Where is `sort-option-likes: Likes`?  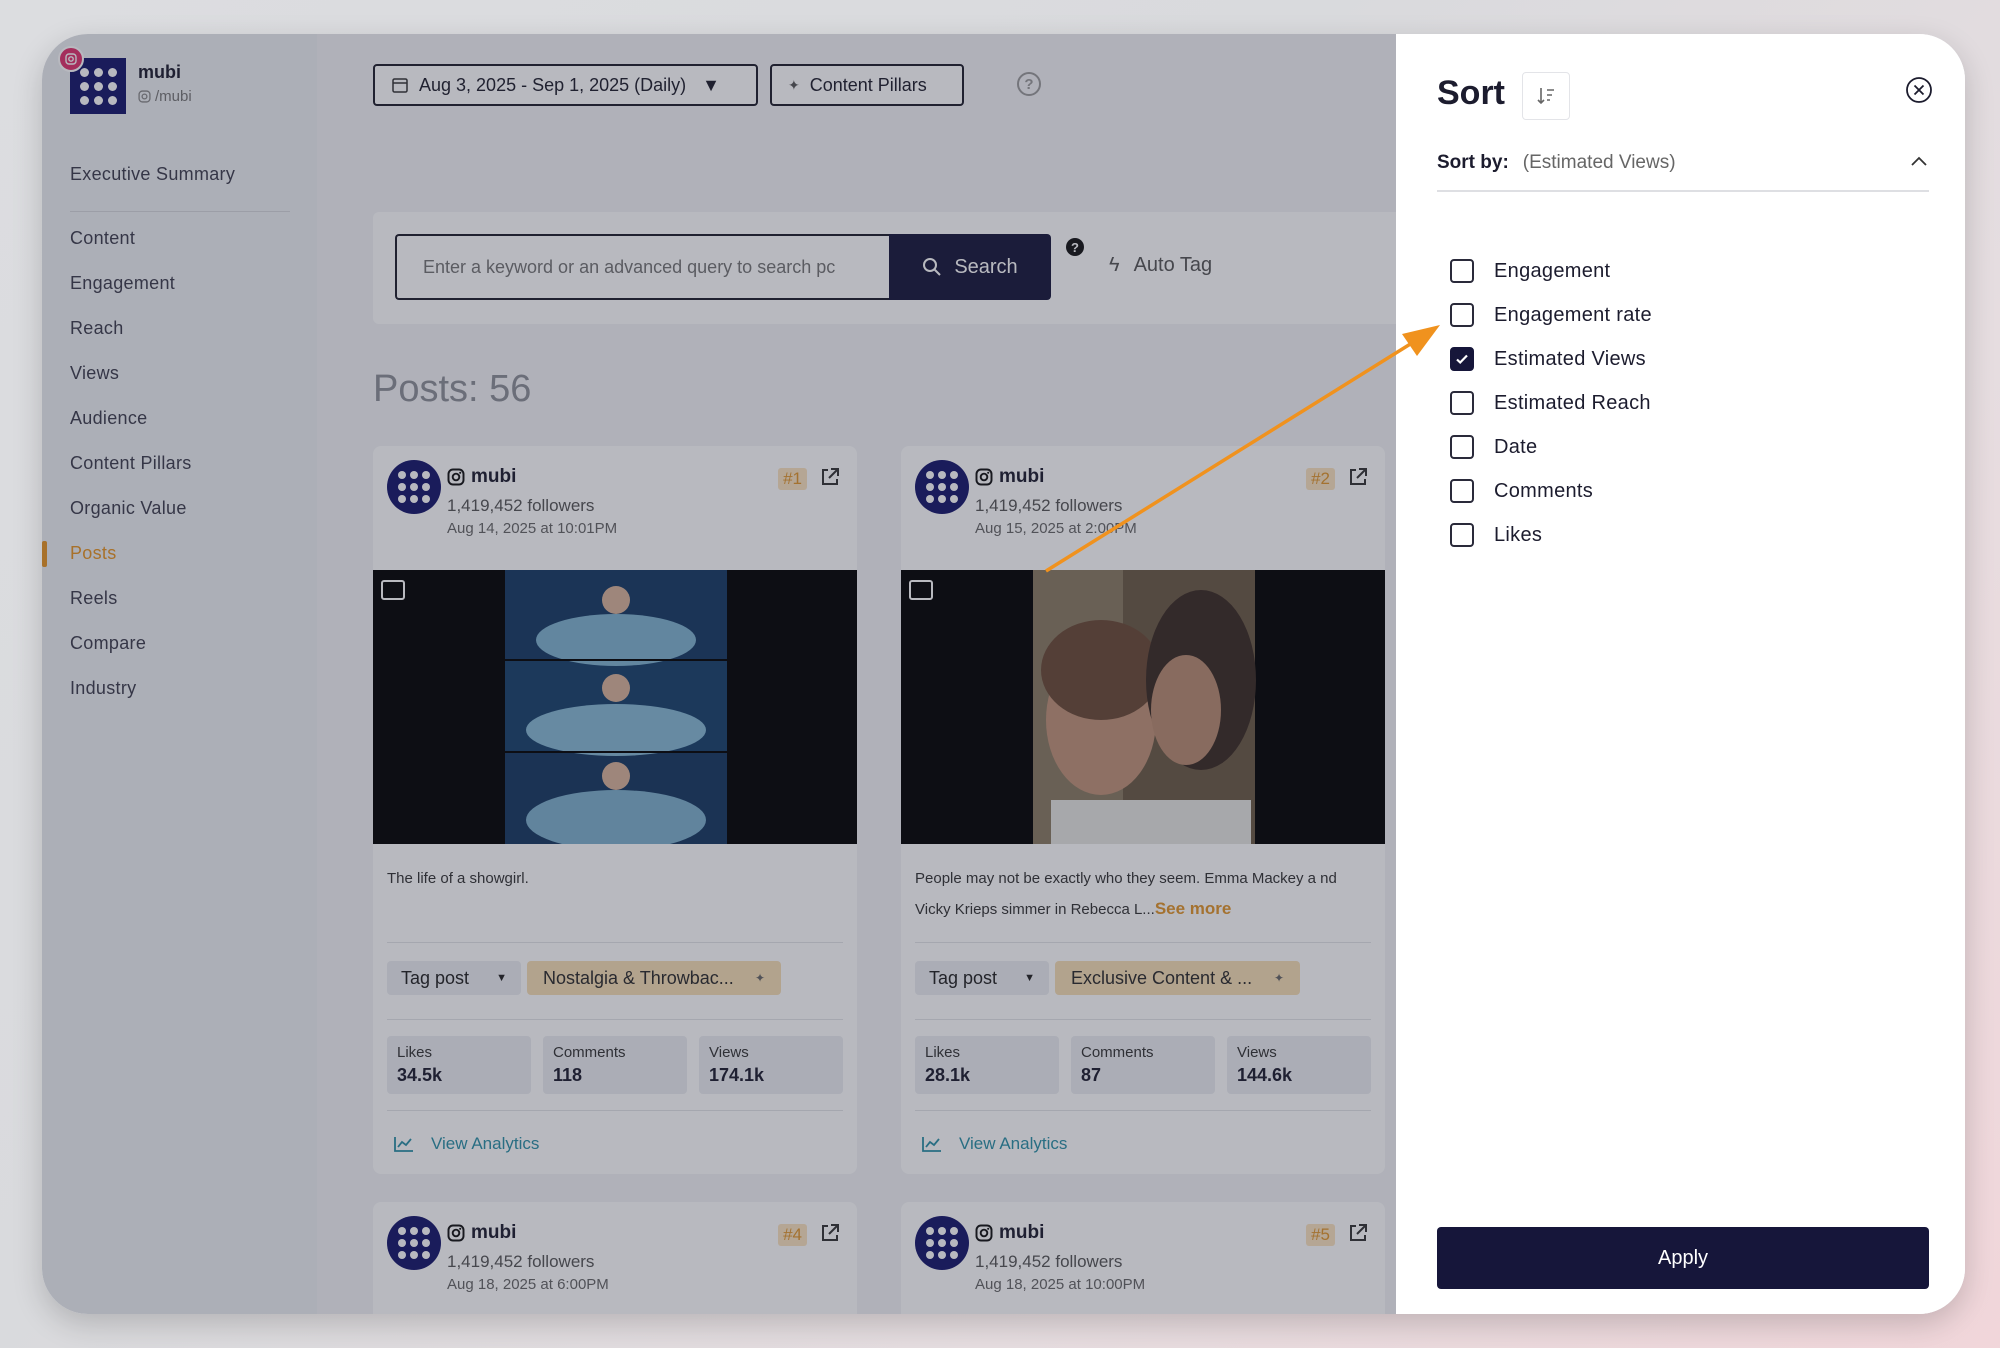
sort-option-likes: Likes is located at coordinates (1496, 535).